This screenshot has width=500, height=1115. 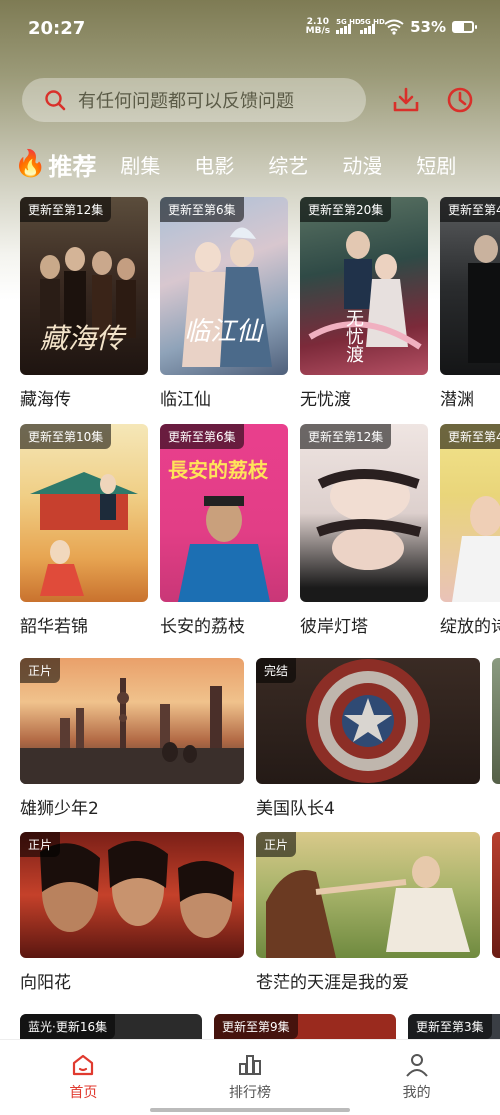 I want to click on card-title: 临江仙, so click(x=185, y=400).